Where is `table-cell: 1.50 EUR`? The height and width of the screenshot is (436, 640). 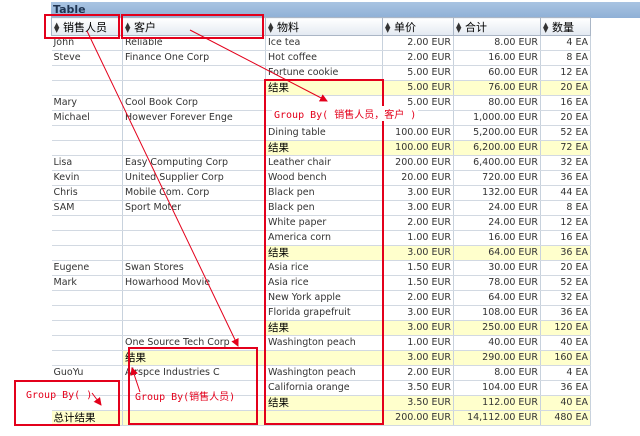 table-cell: 1.50 EUR is located at coordinates (418, 268).